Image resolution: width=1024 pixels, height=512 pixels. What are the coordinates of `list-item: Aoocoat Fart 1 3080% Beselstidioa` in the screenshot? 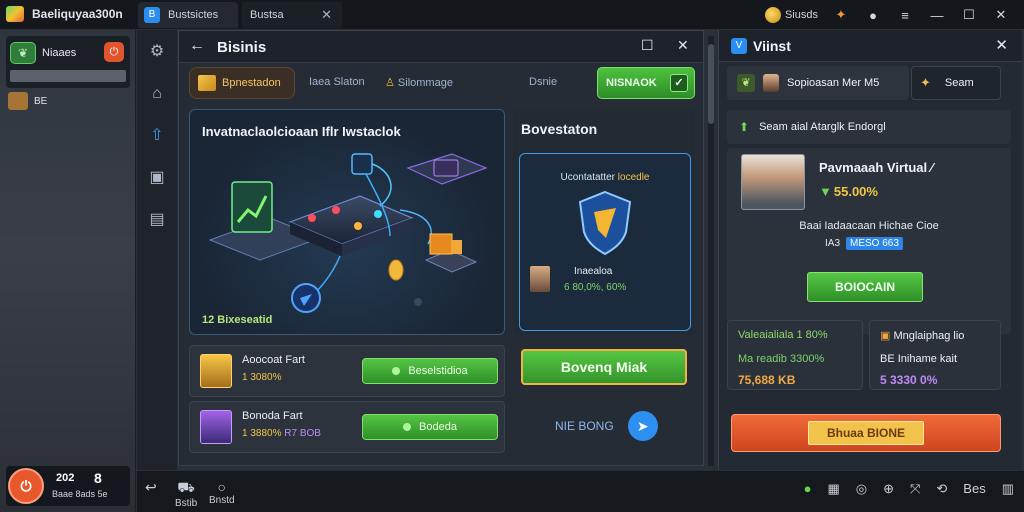 It's located at (347, 371).